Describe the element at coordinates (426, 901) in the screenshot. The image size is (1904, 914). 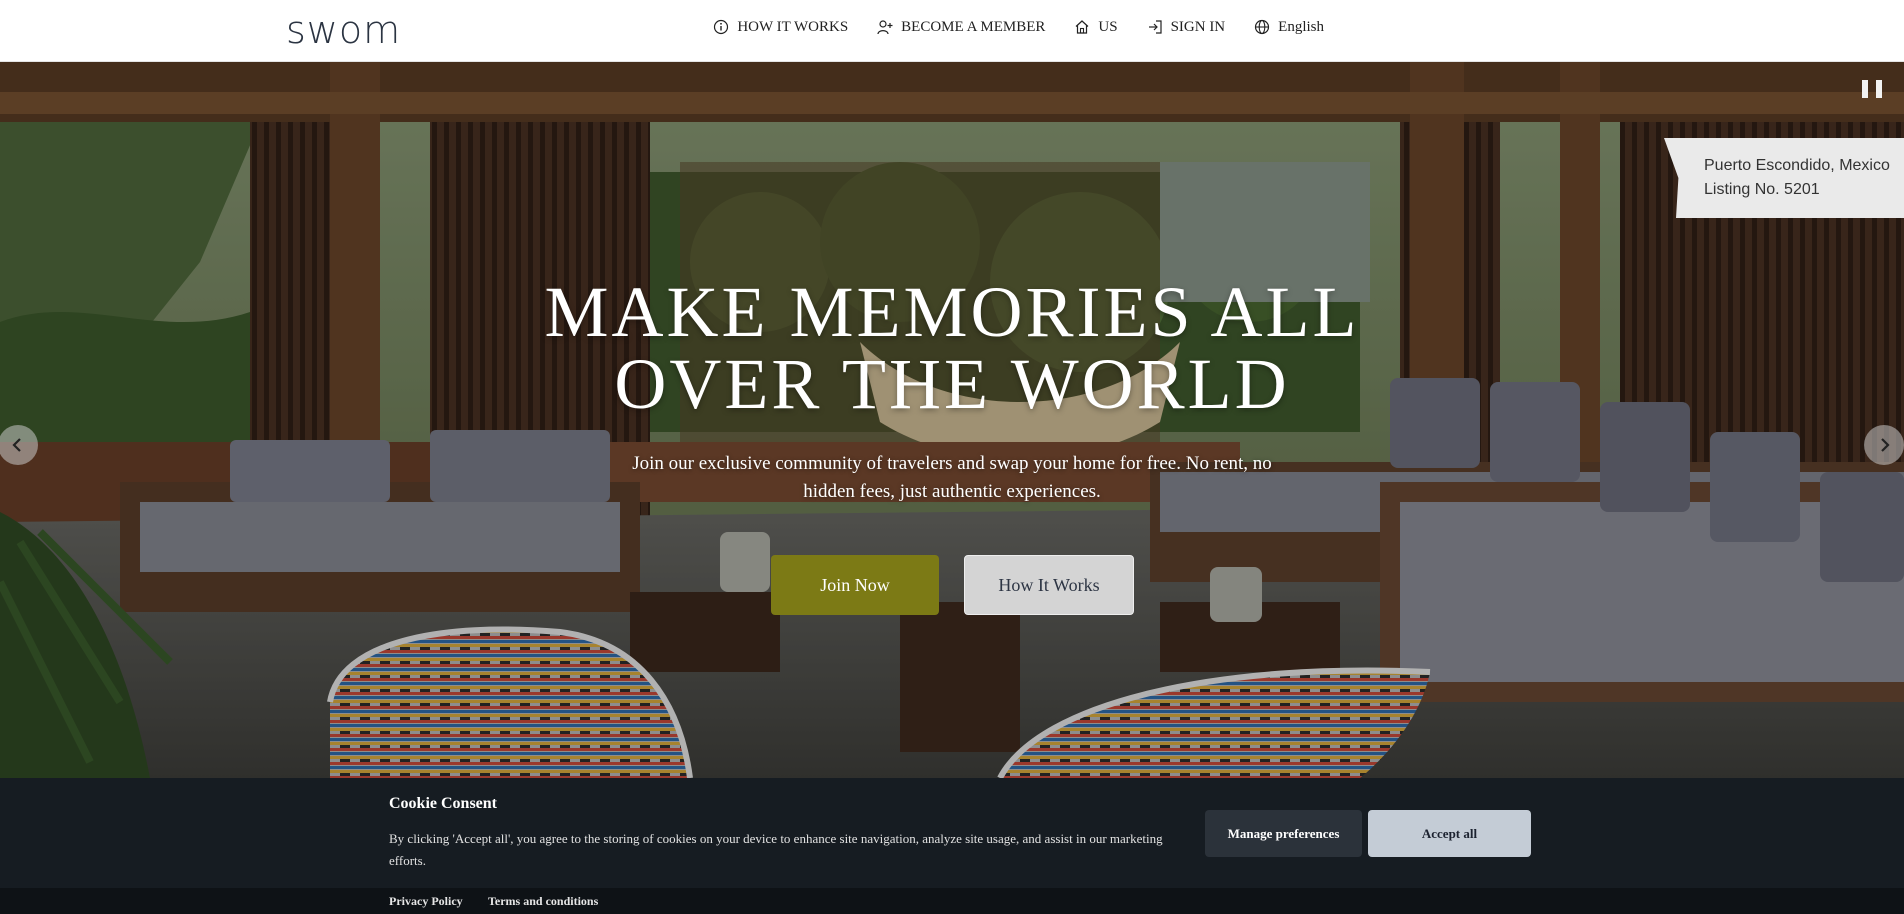
I see `privacy-policy-link: Privacy Policy` at that location.